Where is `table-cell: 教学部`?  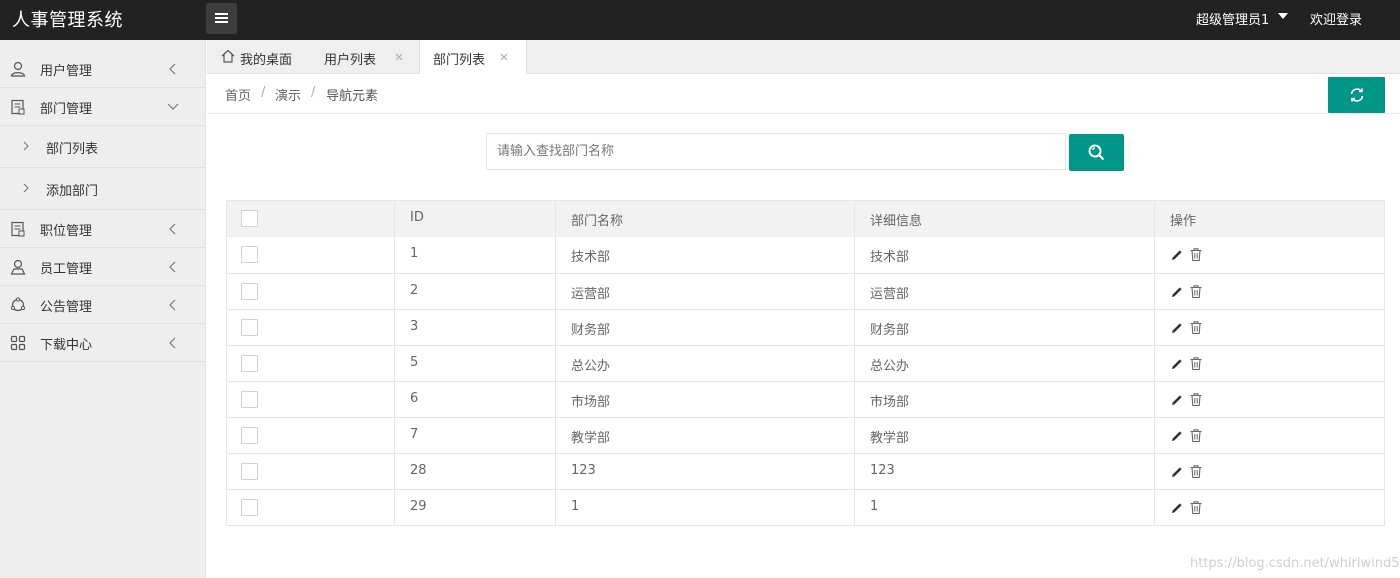 table-cell: 教学部 is located at coordinates (1004, 436).